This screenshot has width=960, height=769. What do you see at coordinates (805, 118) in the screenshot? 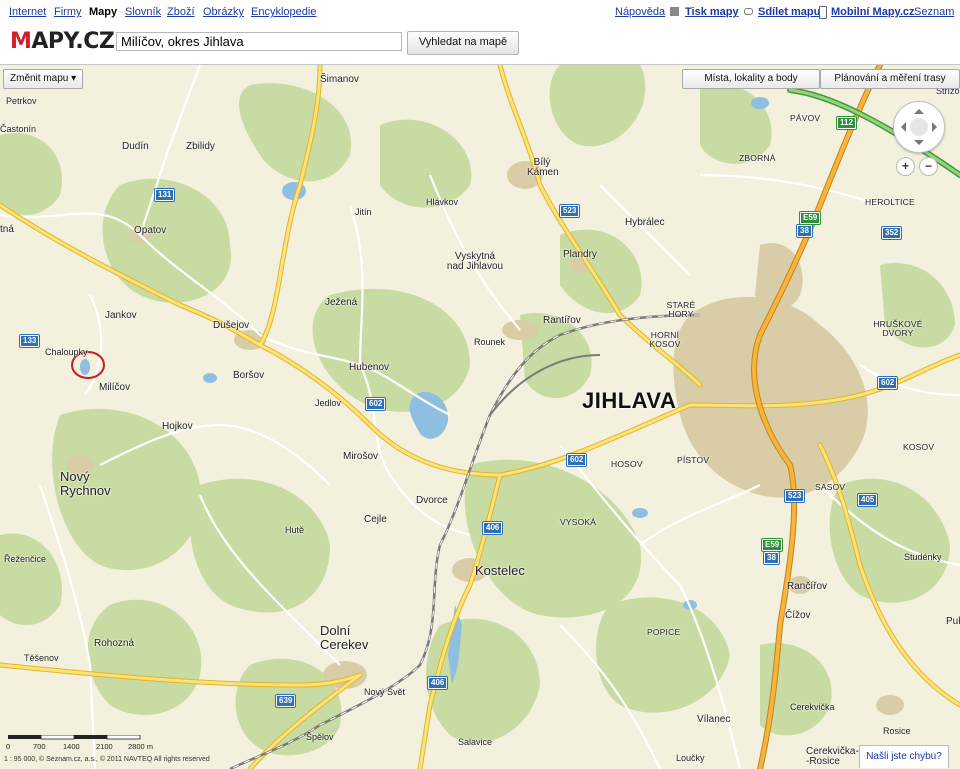
I see `place-label: PÁVOV` at bounding box center [805, 118].